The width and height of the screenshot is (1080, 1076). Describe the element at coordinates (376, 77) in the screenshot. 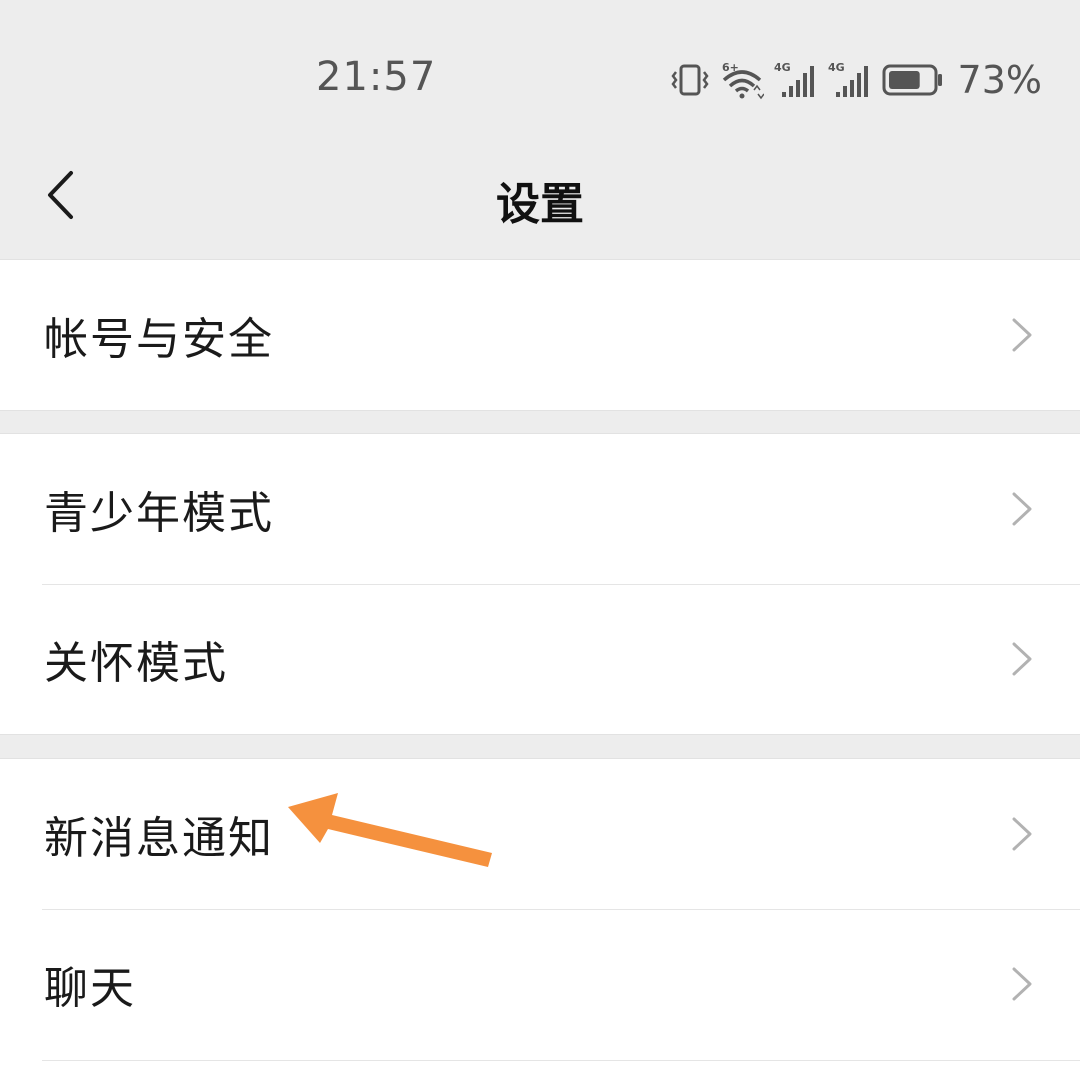

I see `status-time: 21:57` at that location.